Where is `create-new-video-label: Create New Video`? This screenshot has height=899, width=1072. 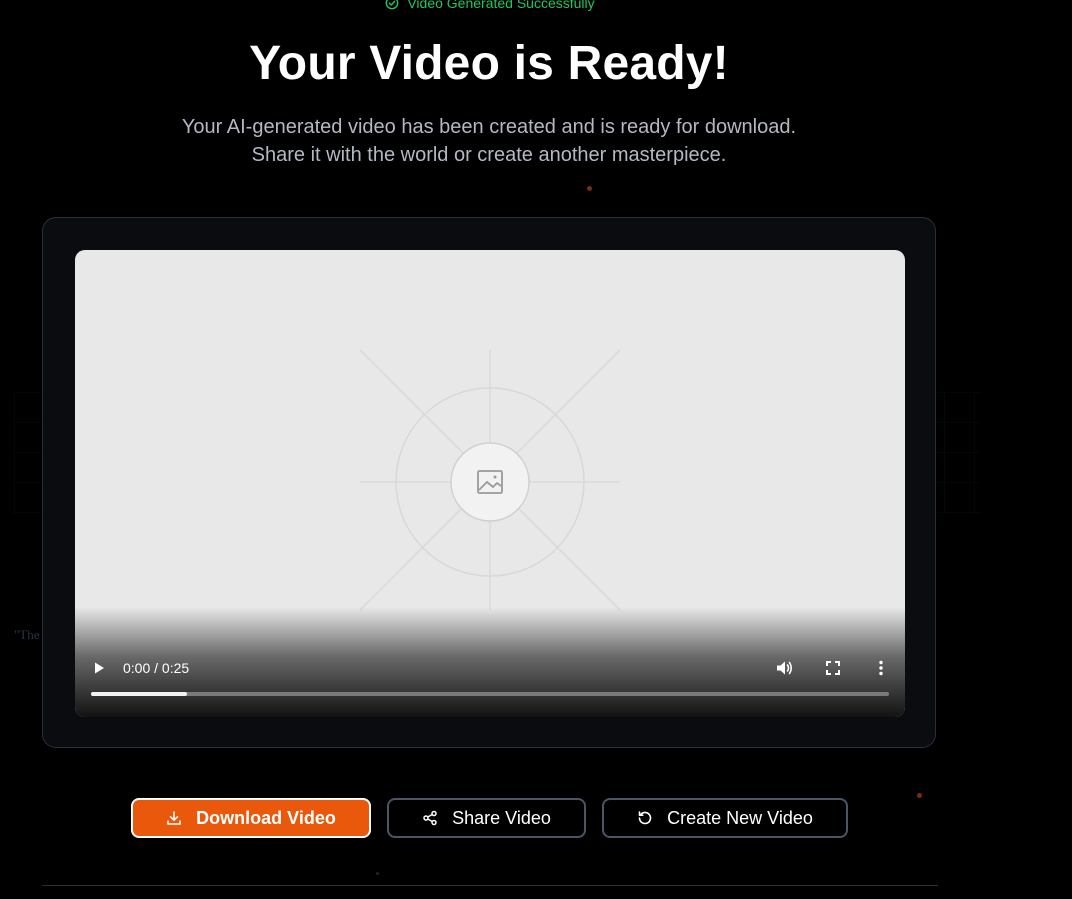
create-new-video-label: Create New Video is located at coordinates (740, 817).